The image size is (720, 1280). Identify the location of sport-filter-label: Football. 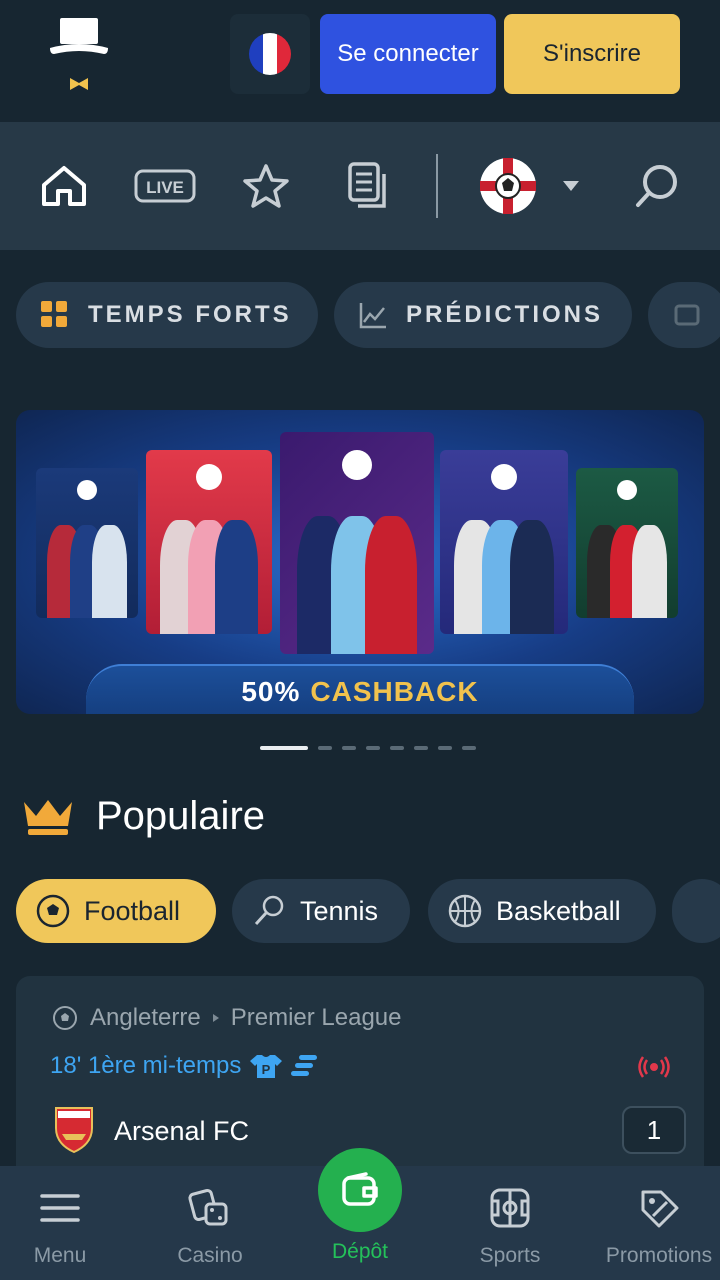
(132, 910).